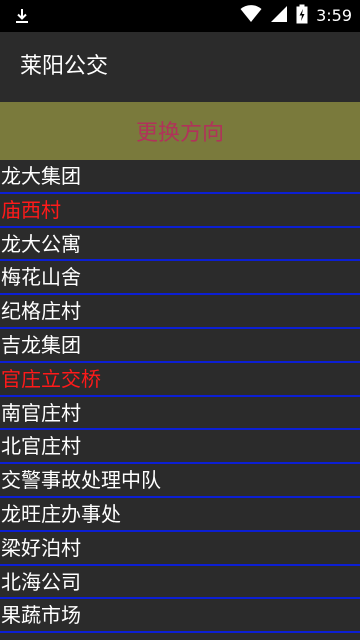 The height and width of the screenshot is (640, 360). I want to click on stop-list-item: 吉龙集团, so click(180, 346).